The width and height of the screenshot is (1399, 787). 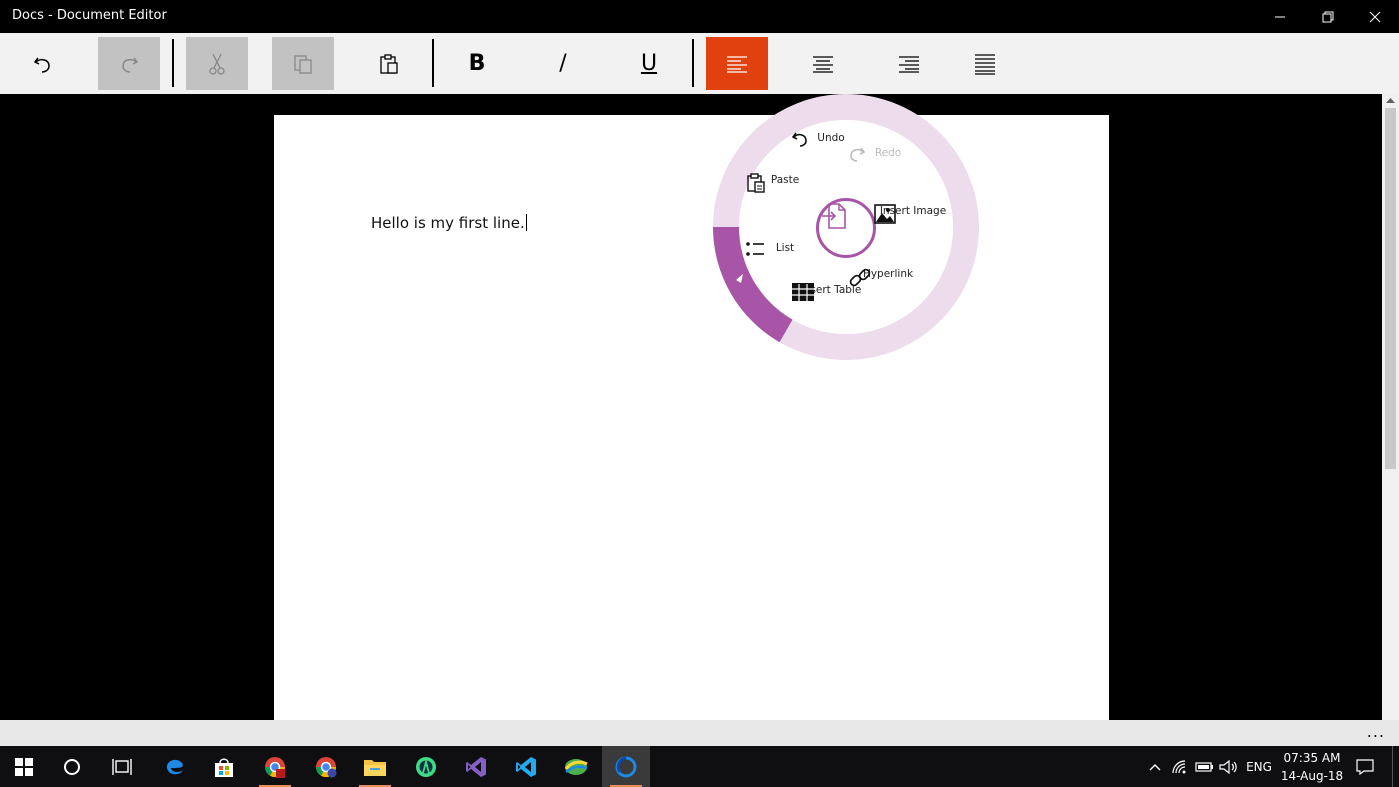 What do you see at coordinates (1312, 767) in the screenshot?
I see `clock: 07:35 AM 14-Aug-18` at bounding box center [1312, 767].